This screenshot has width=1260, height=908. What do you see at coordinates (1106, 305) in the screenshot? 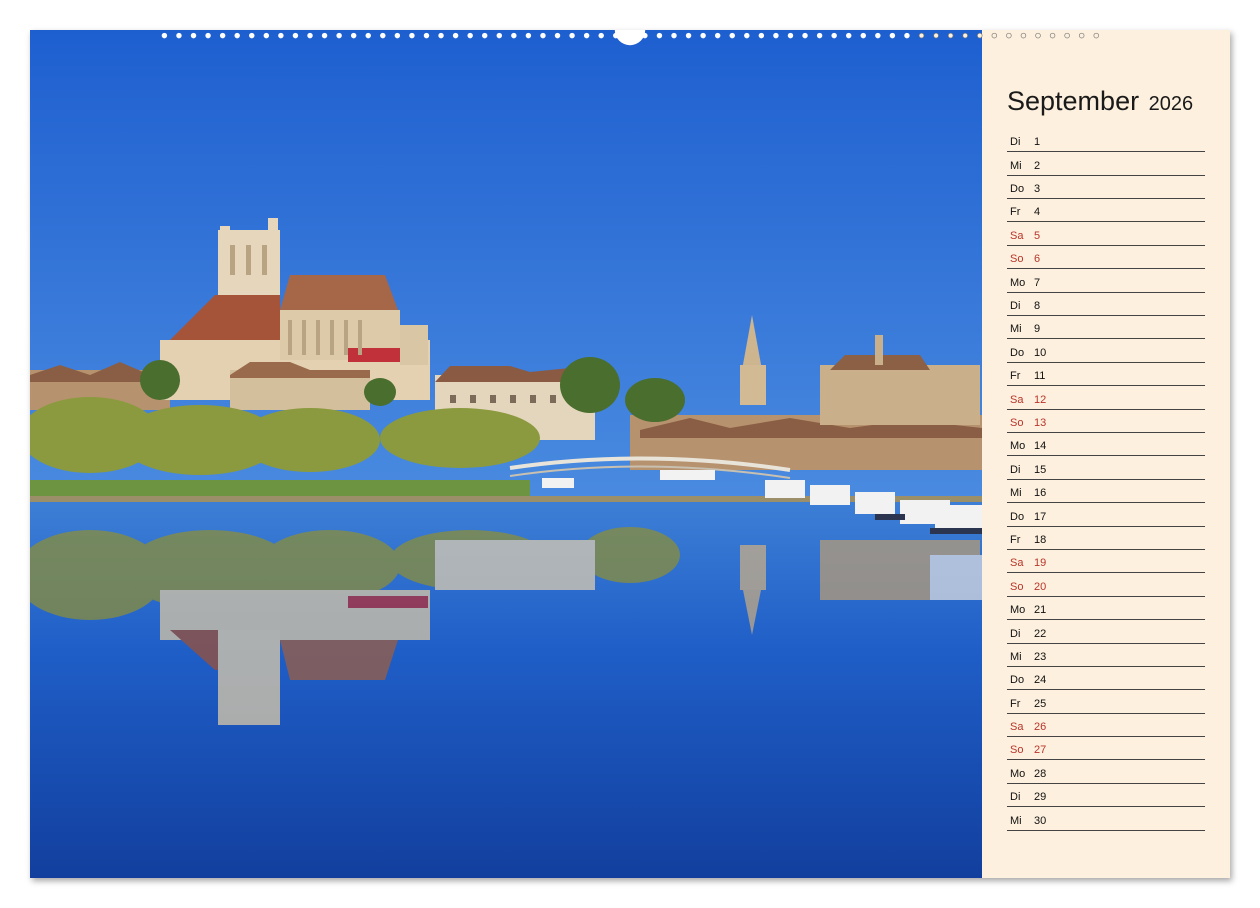
I see `day-row: Di 8` at bounding box center [1106, 305].